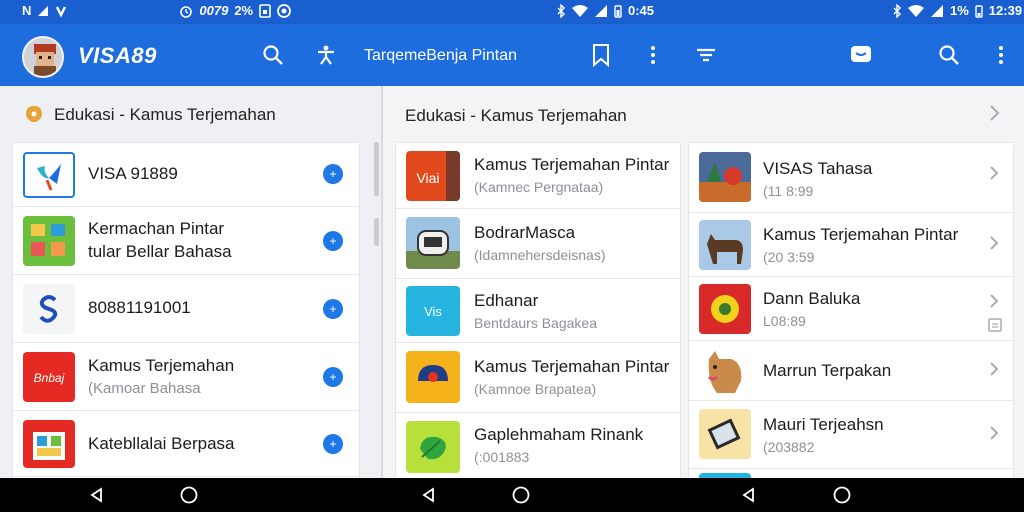 The image size is (1024, 512). Describe the element at coordinates (605, 10) in the screenshot. I see `status-center: 0:45` at that location.